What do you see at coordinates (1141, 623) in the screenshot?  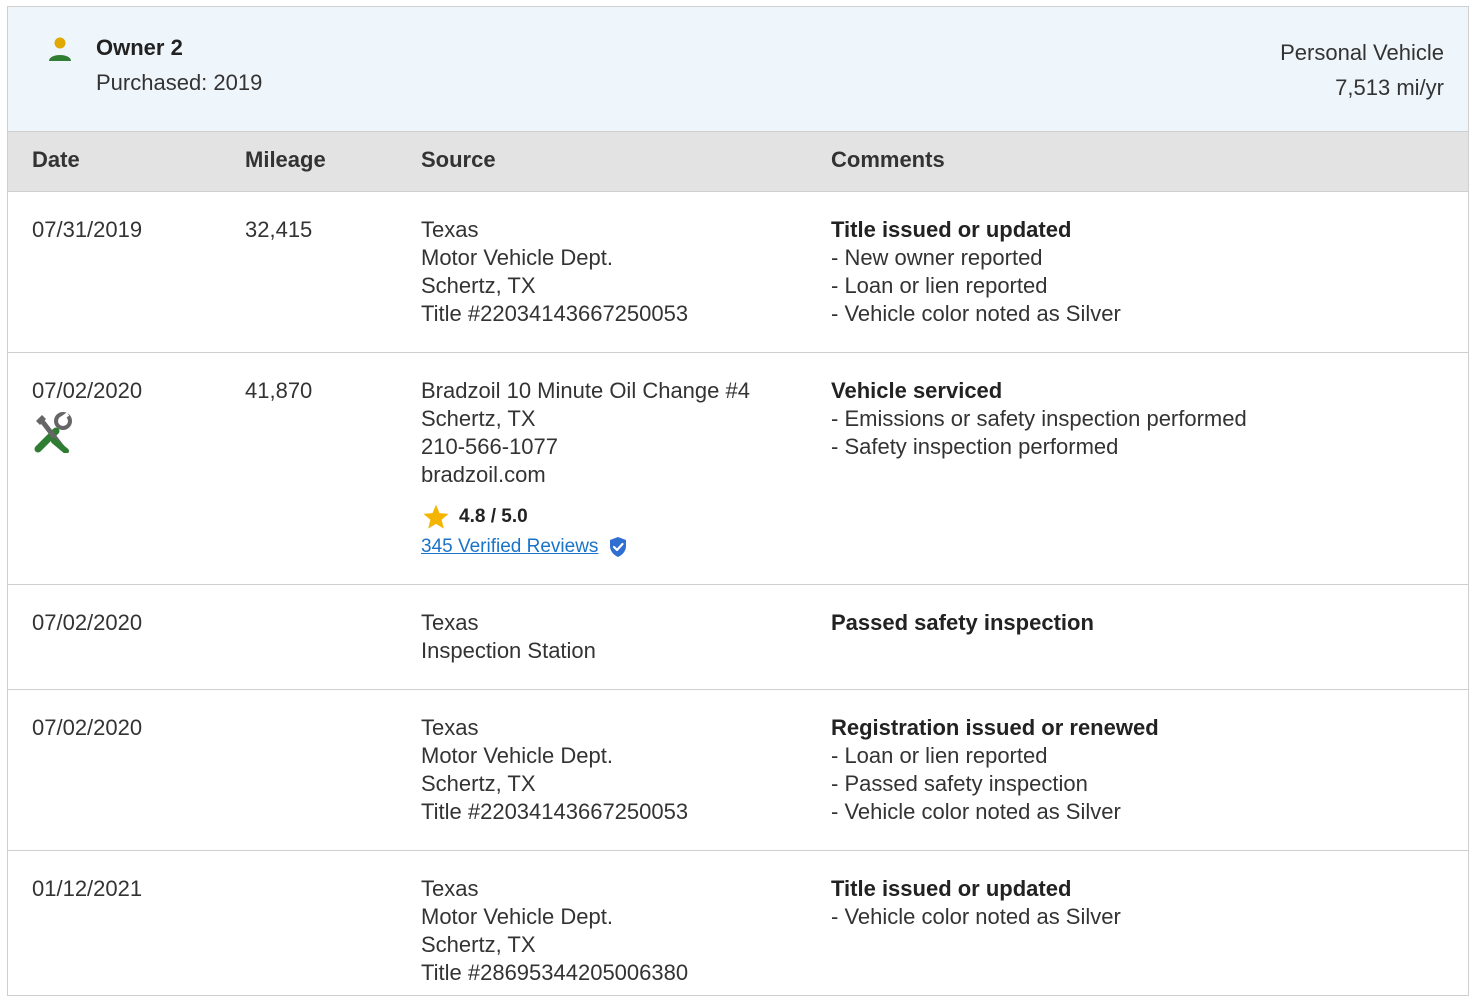 I see `row-comments: Passed safety inspection` at bounding box center [1141, 623].